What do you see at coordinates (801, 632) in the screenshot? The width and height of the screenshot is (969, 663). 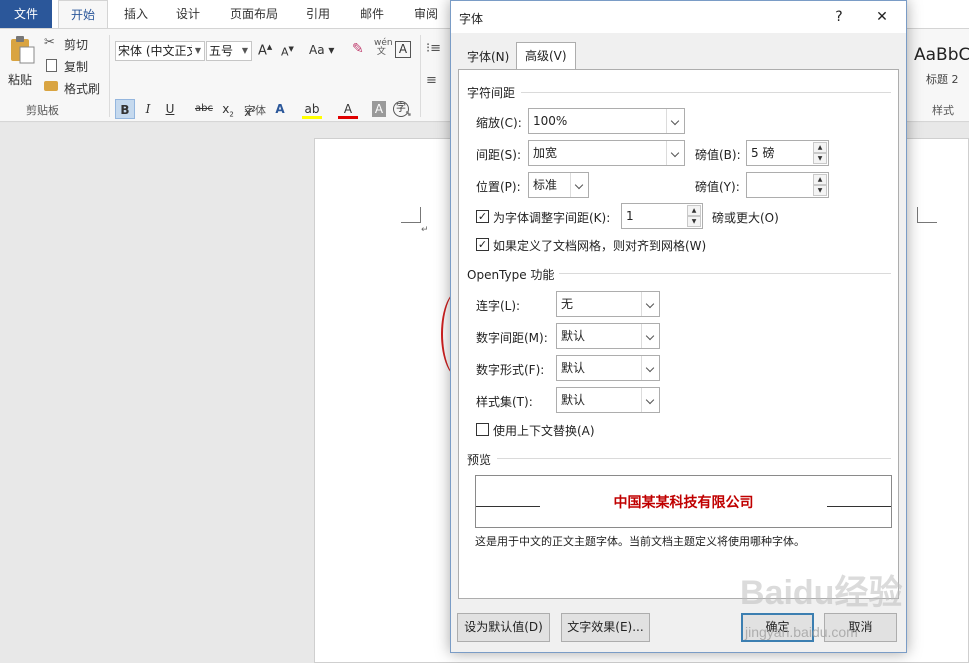 I see `watermark-url: jingyan.baidu.com` at bounding box center [801, 632].